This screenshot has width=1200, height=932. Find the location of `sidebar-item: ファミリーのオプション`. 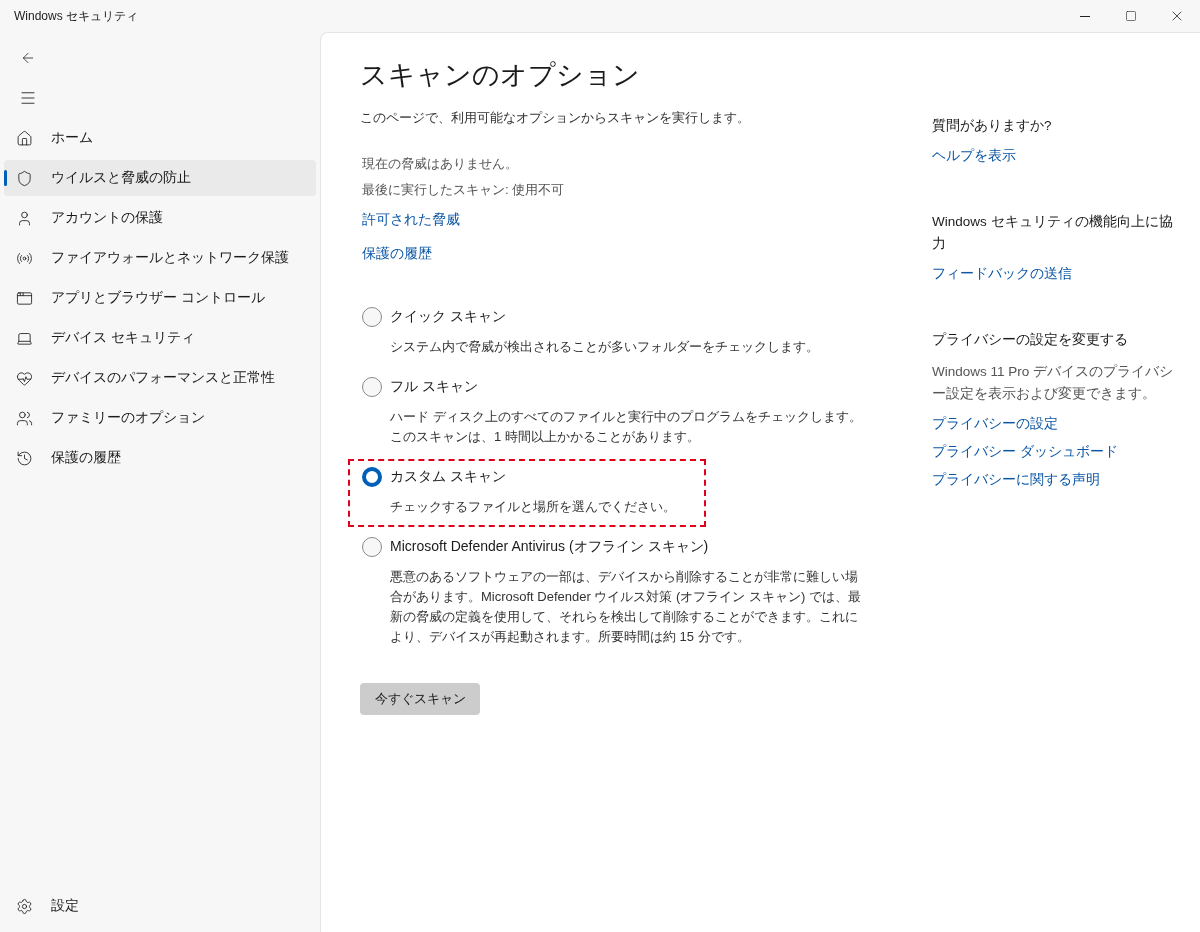

sidebar-item: ファミリーのオプション is located at coordinates (160, 418).